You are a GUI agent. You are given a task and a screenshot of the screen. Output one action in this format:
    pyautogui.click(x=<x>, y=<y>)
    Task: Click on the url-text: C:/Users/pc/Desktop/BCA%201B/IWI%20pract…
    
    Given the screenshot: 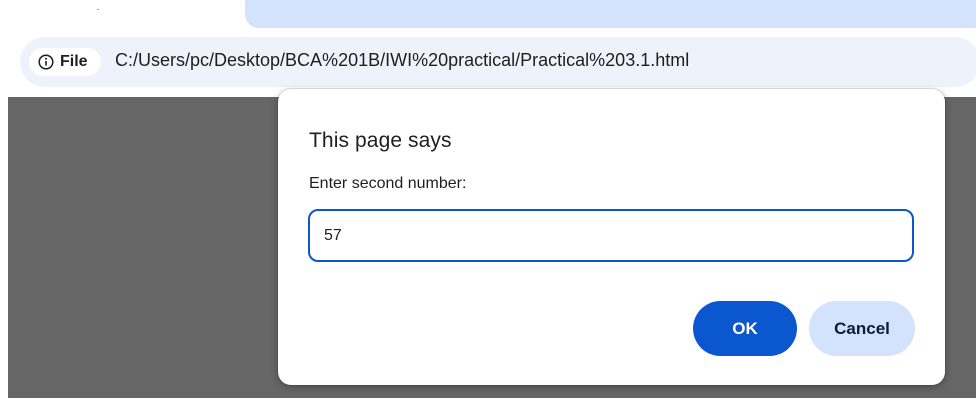 What is the action you would take?
    pyautogui.click(x=402, y=60)
    